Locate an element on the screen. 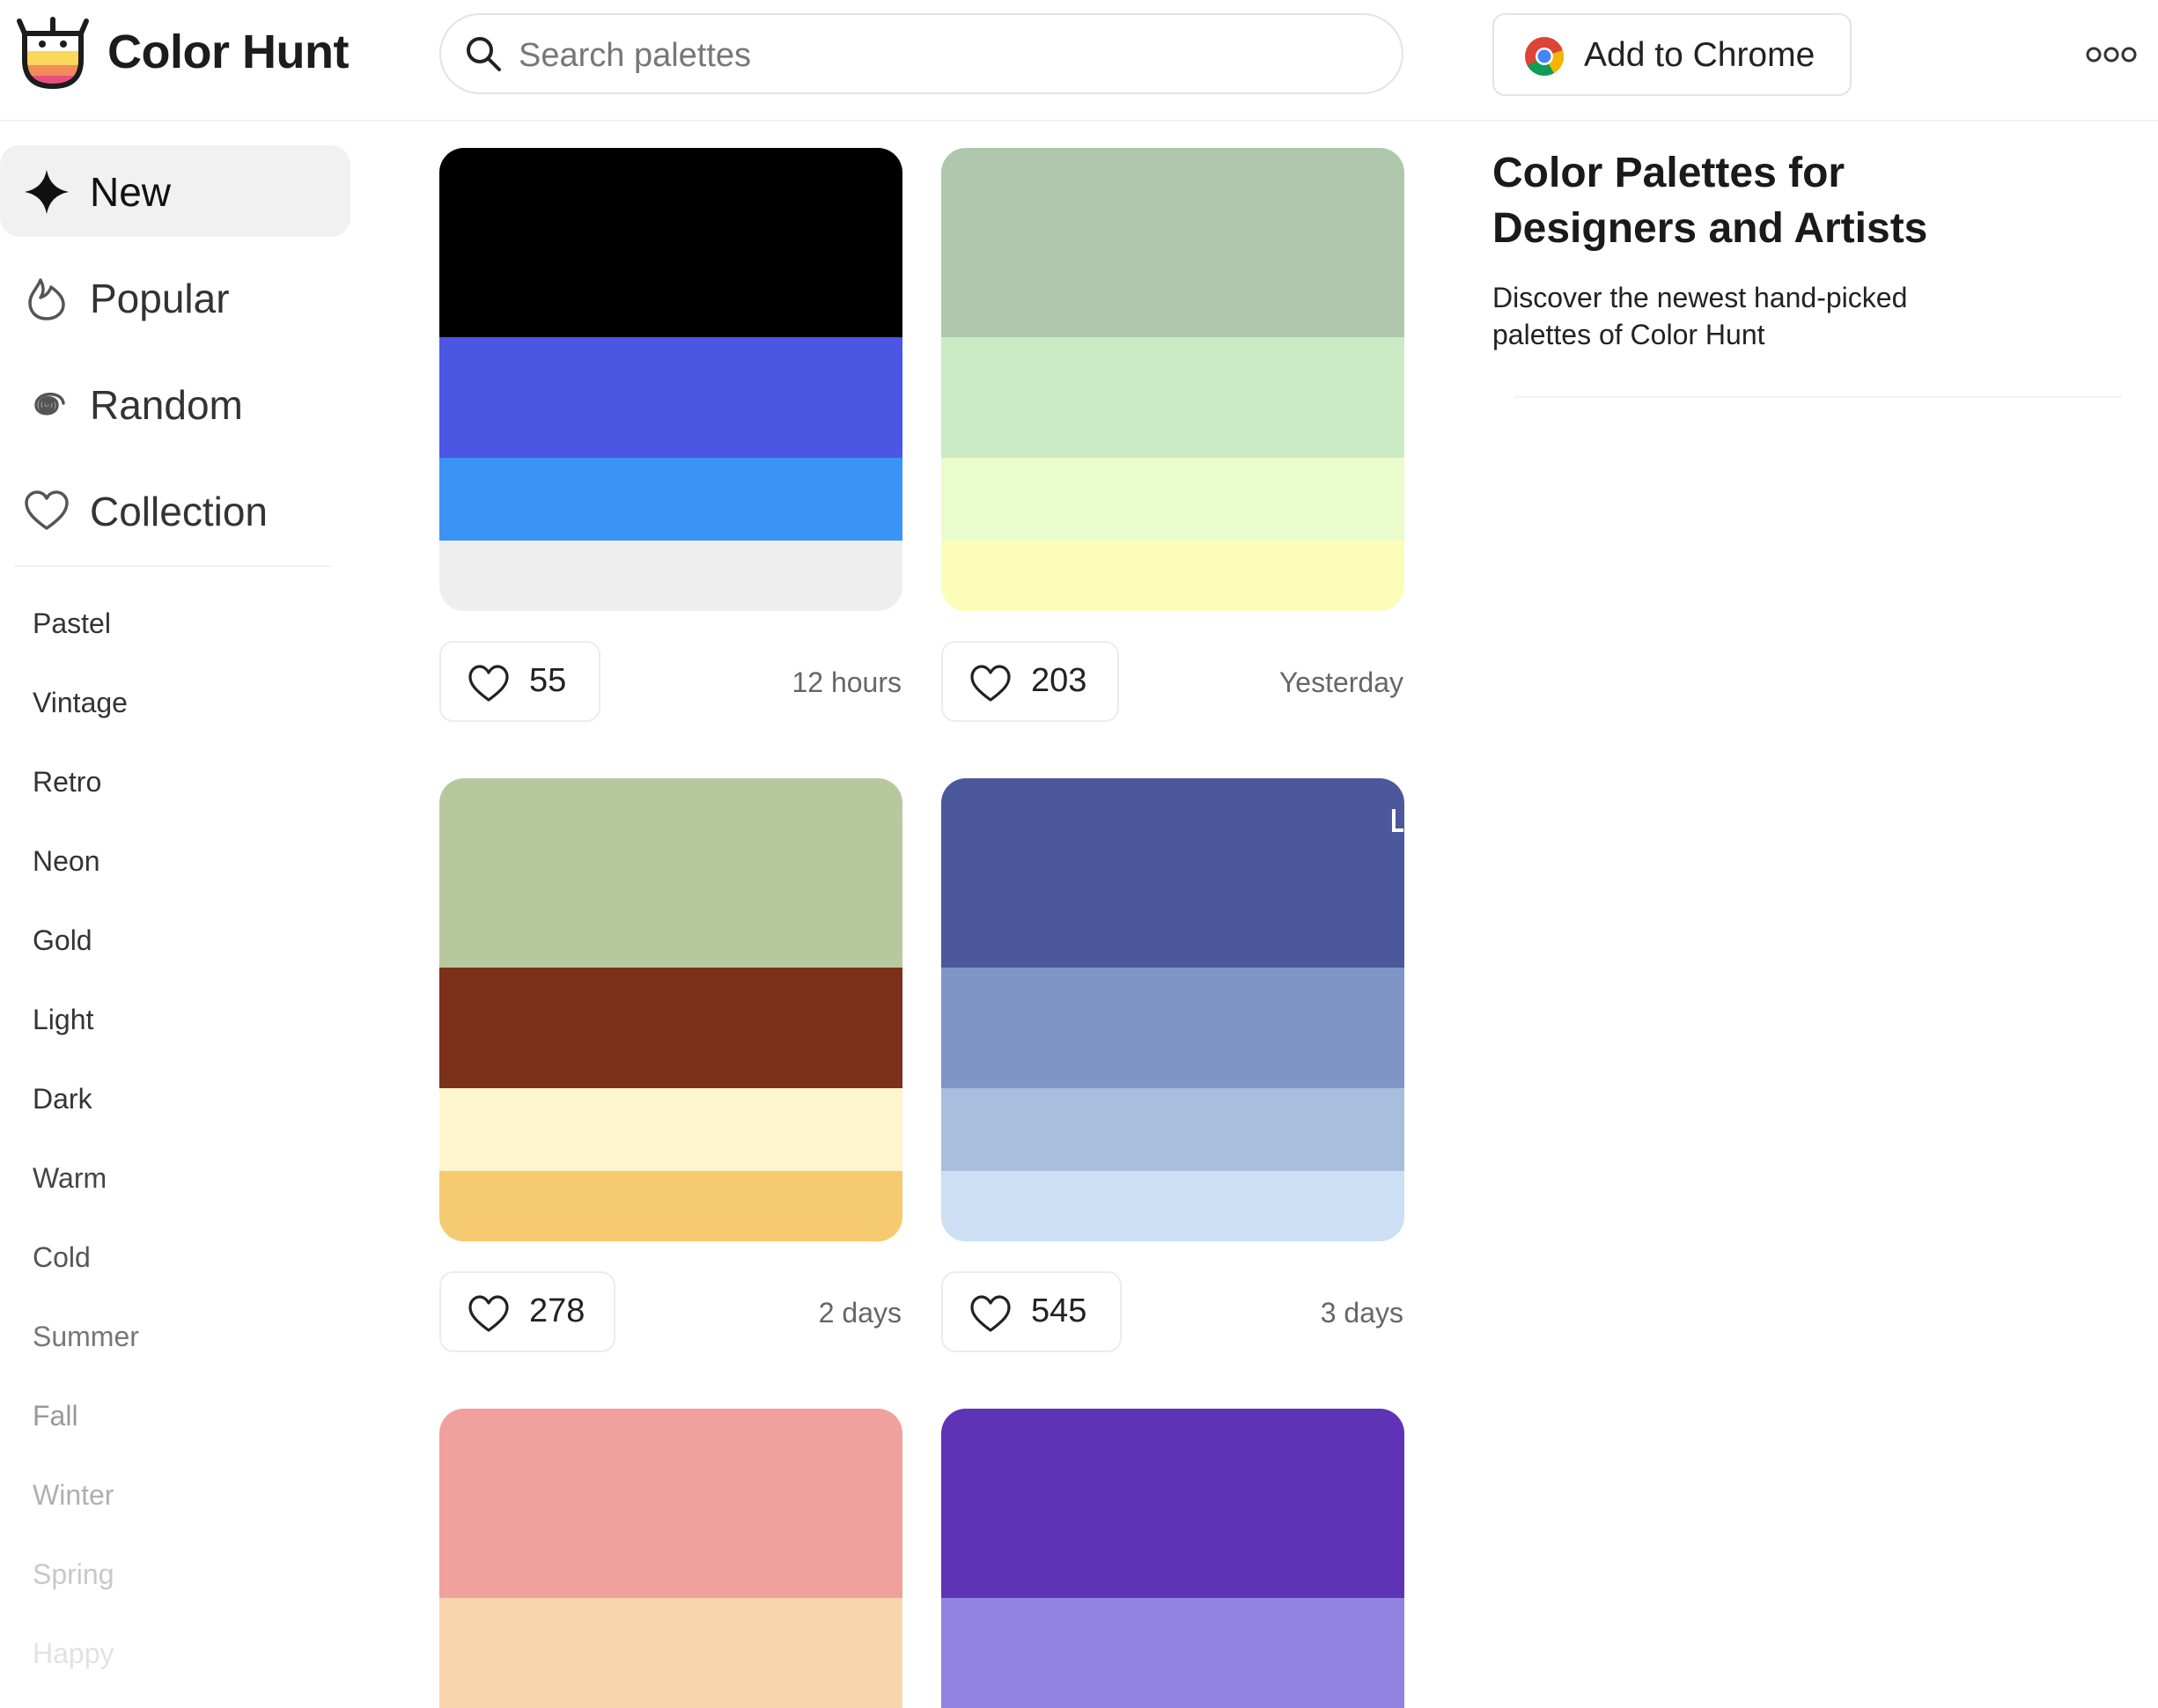 Image resolution: width=2158 pixels, height=1708 pixels. nav-random: Random is located at coordinates (175, 404).